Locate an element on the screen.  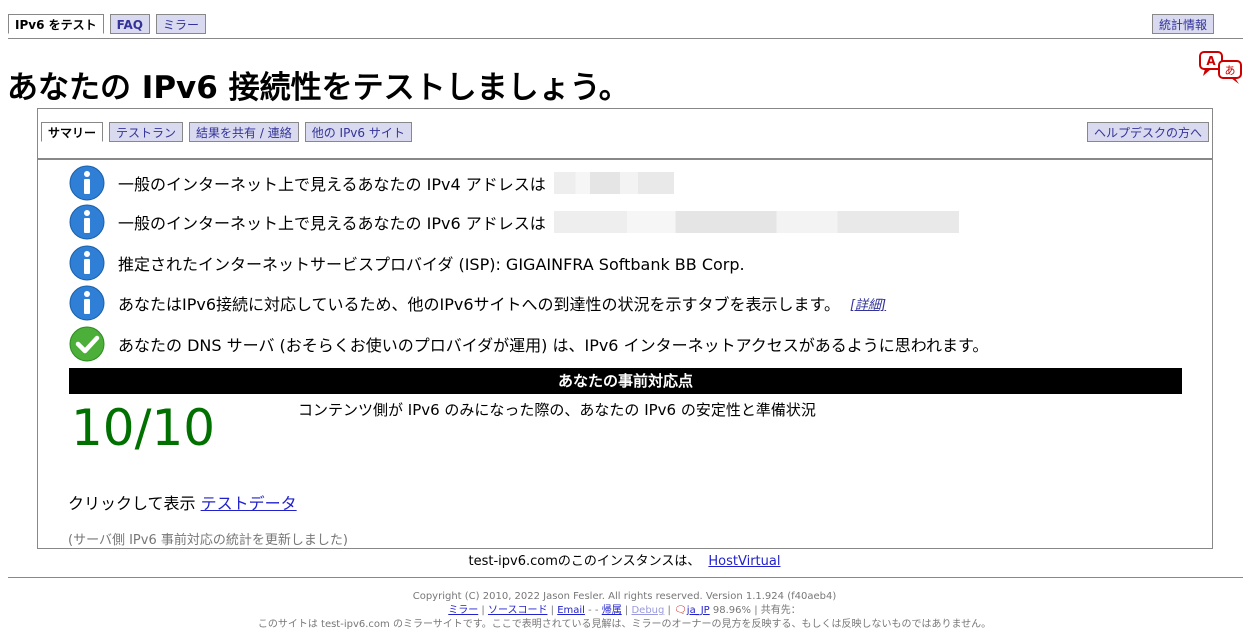
test-data-row: クリックして表示 テストデータ is located at coordinates (182, 502).